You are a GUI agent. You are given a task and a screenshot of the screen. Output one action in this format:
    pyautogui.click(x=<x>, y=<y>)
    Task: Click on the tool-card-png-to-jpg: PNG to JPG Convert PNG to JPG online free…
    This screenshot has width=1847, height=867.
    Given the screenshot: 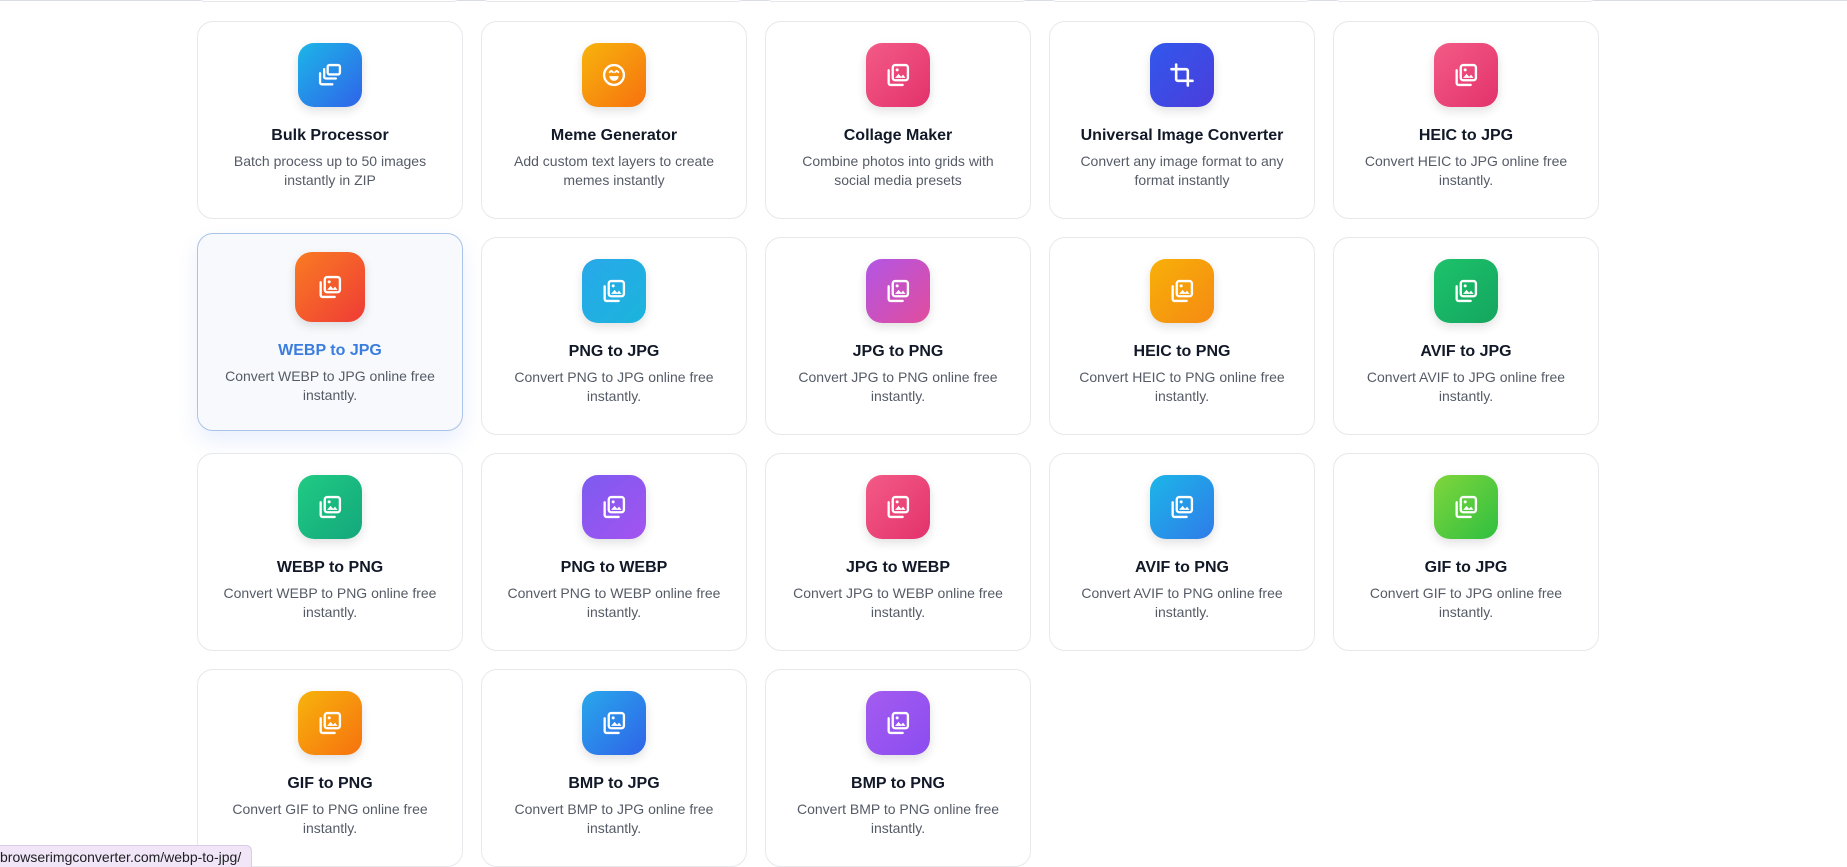 What is the action you would take?
    pyautogui.click(x=614, y=336)
    